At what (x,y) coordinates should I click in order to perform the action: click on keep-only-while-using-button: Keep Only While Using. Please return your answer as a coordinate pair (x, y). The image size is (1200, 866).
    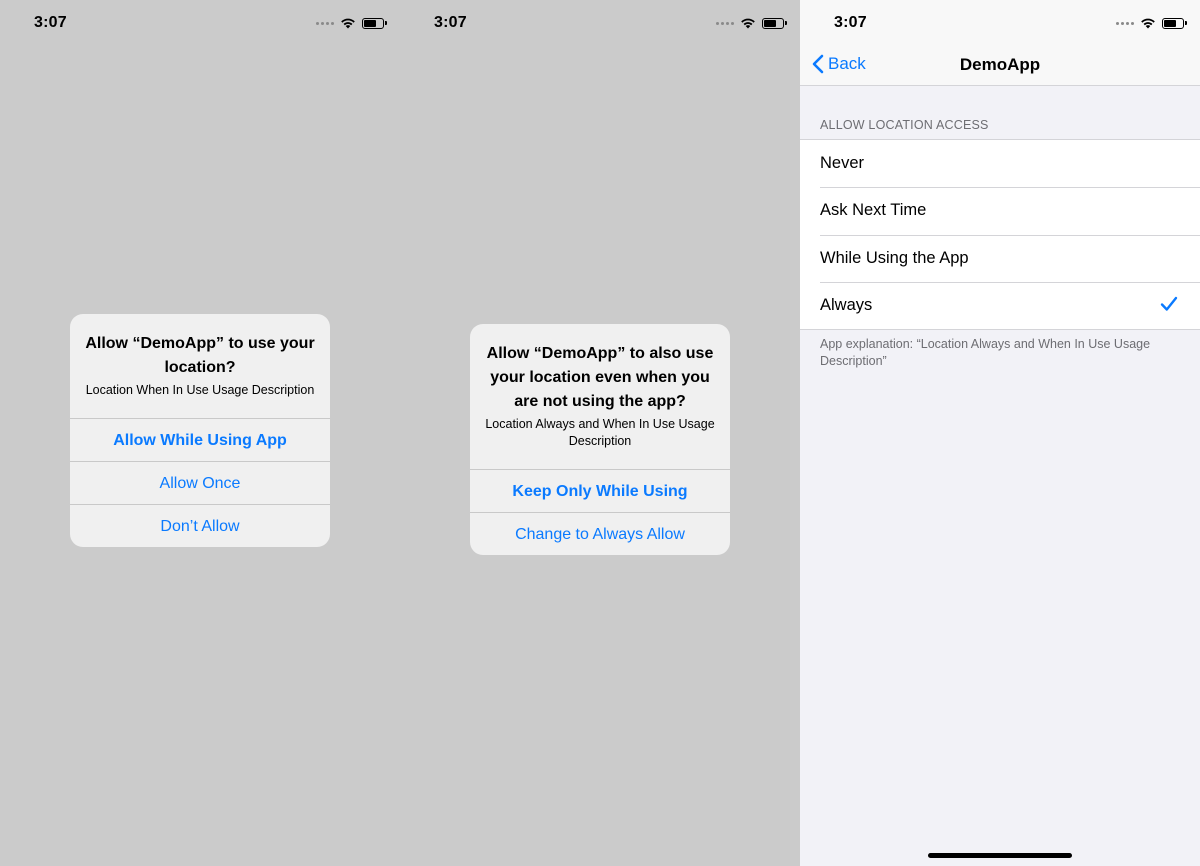
    Looking at the image, I should click on (600, 490).